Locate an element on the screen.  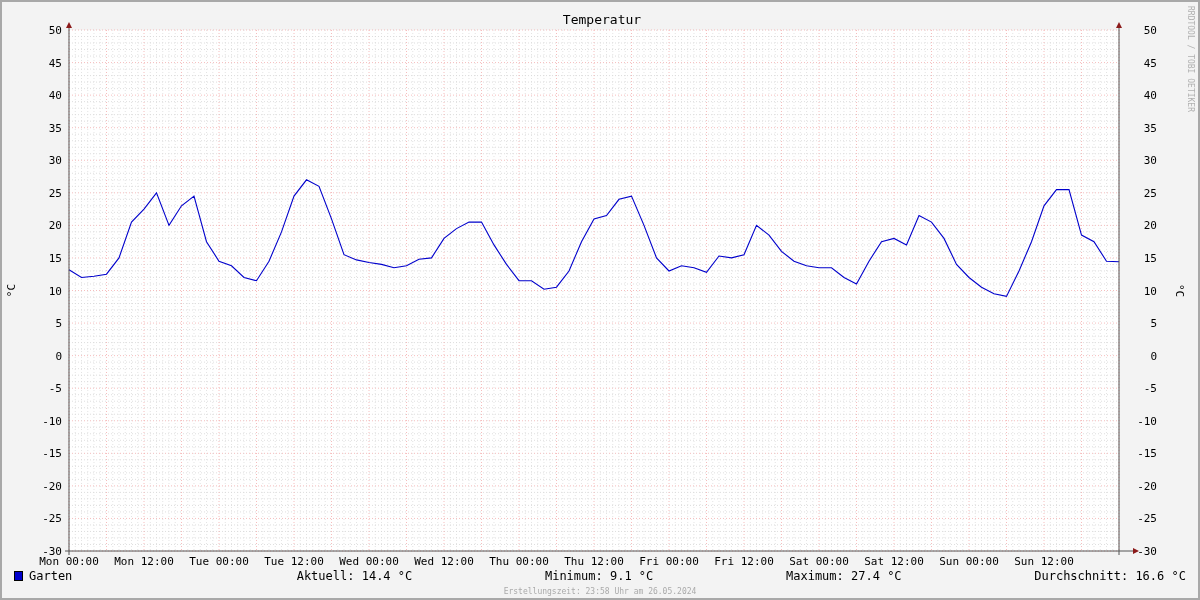
stat-text: Minimum: 9.1 °C is located at coordinates (599, 576).